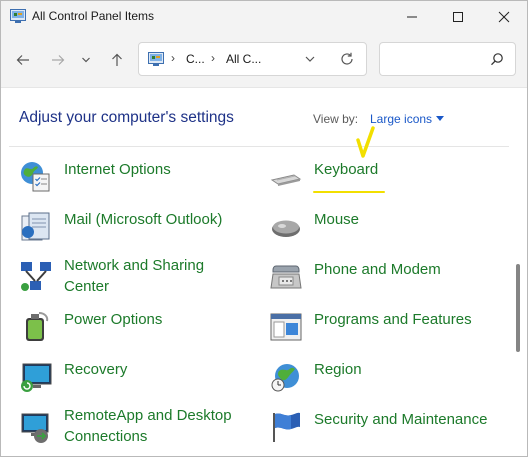 The height and width of the screenshot is (457, 528). I want to click on item-network-sharing: Network and Sharing Center, so click(129, 279).